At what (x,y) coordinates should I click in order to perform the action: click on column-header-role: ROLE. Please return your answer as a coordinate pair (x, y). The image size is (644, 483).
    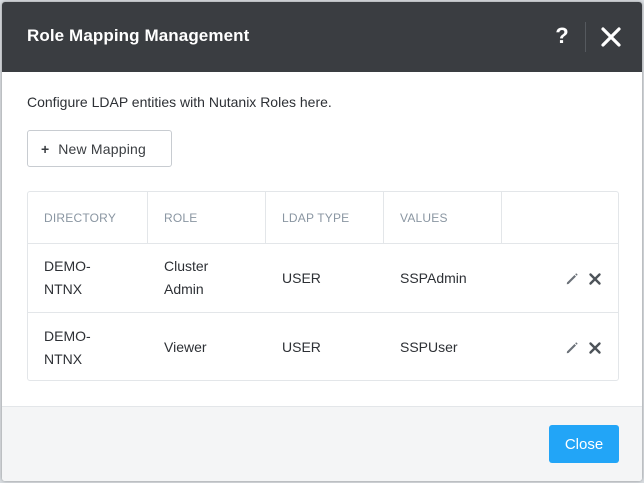
    Looking at the image, I should click on (207, 217).